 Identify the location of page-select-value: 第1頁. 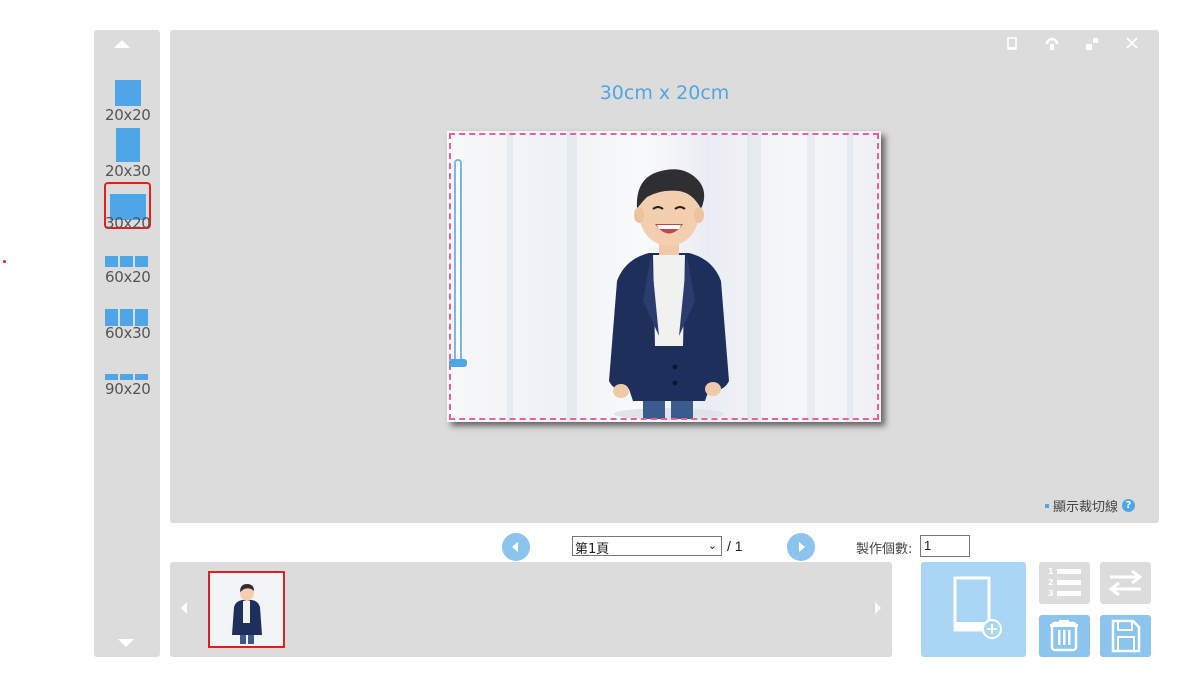
(592, 549).